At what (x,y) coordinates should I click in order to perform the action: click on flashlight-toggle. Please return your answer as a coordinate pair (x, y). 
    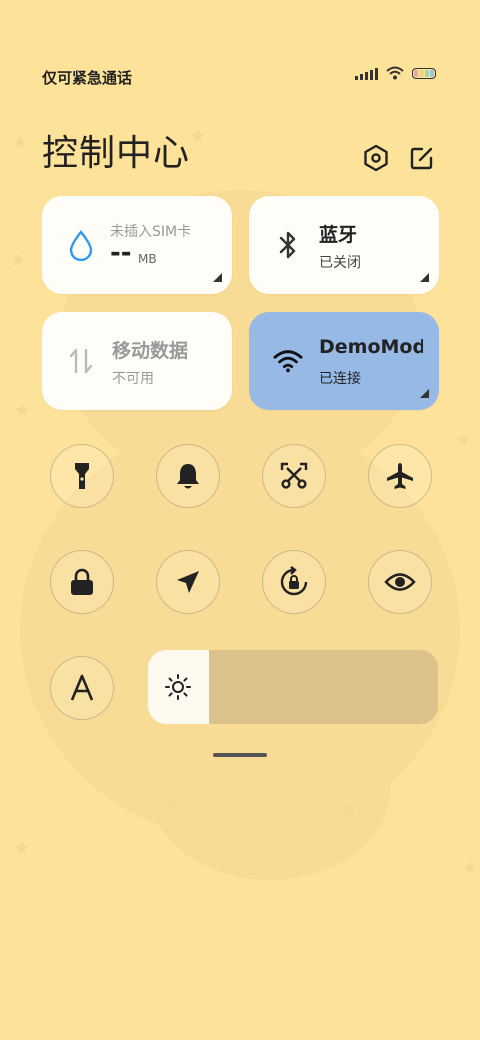
    Looking at the image, I should click on (82, 476).